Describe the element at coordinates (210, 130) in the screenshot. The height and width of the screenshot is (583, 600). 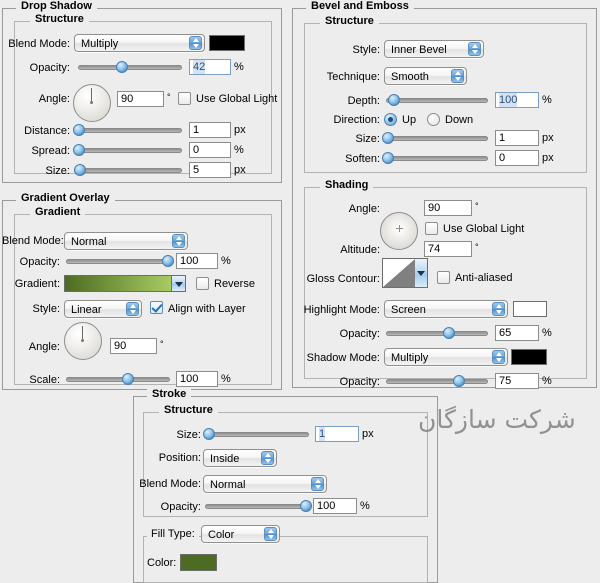
I see `ds-distance-input: 1` at that location.